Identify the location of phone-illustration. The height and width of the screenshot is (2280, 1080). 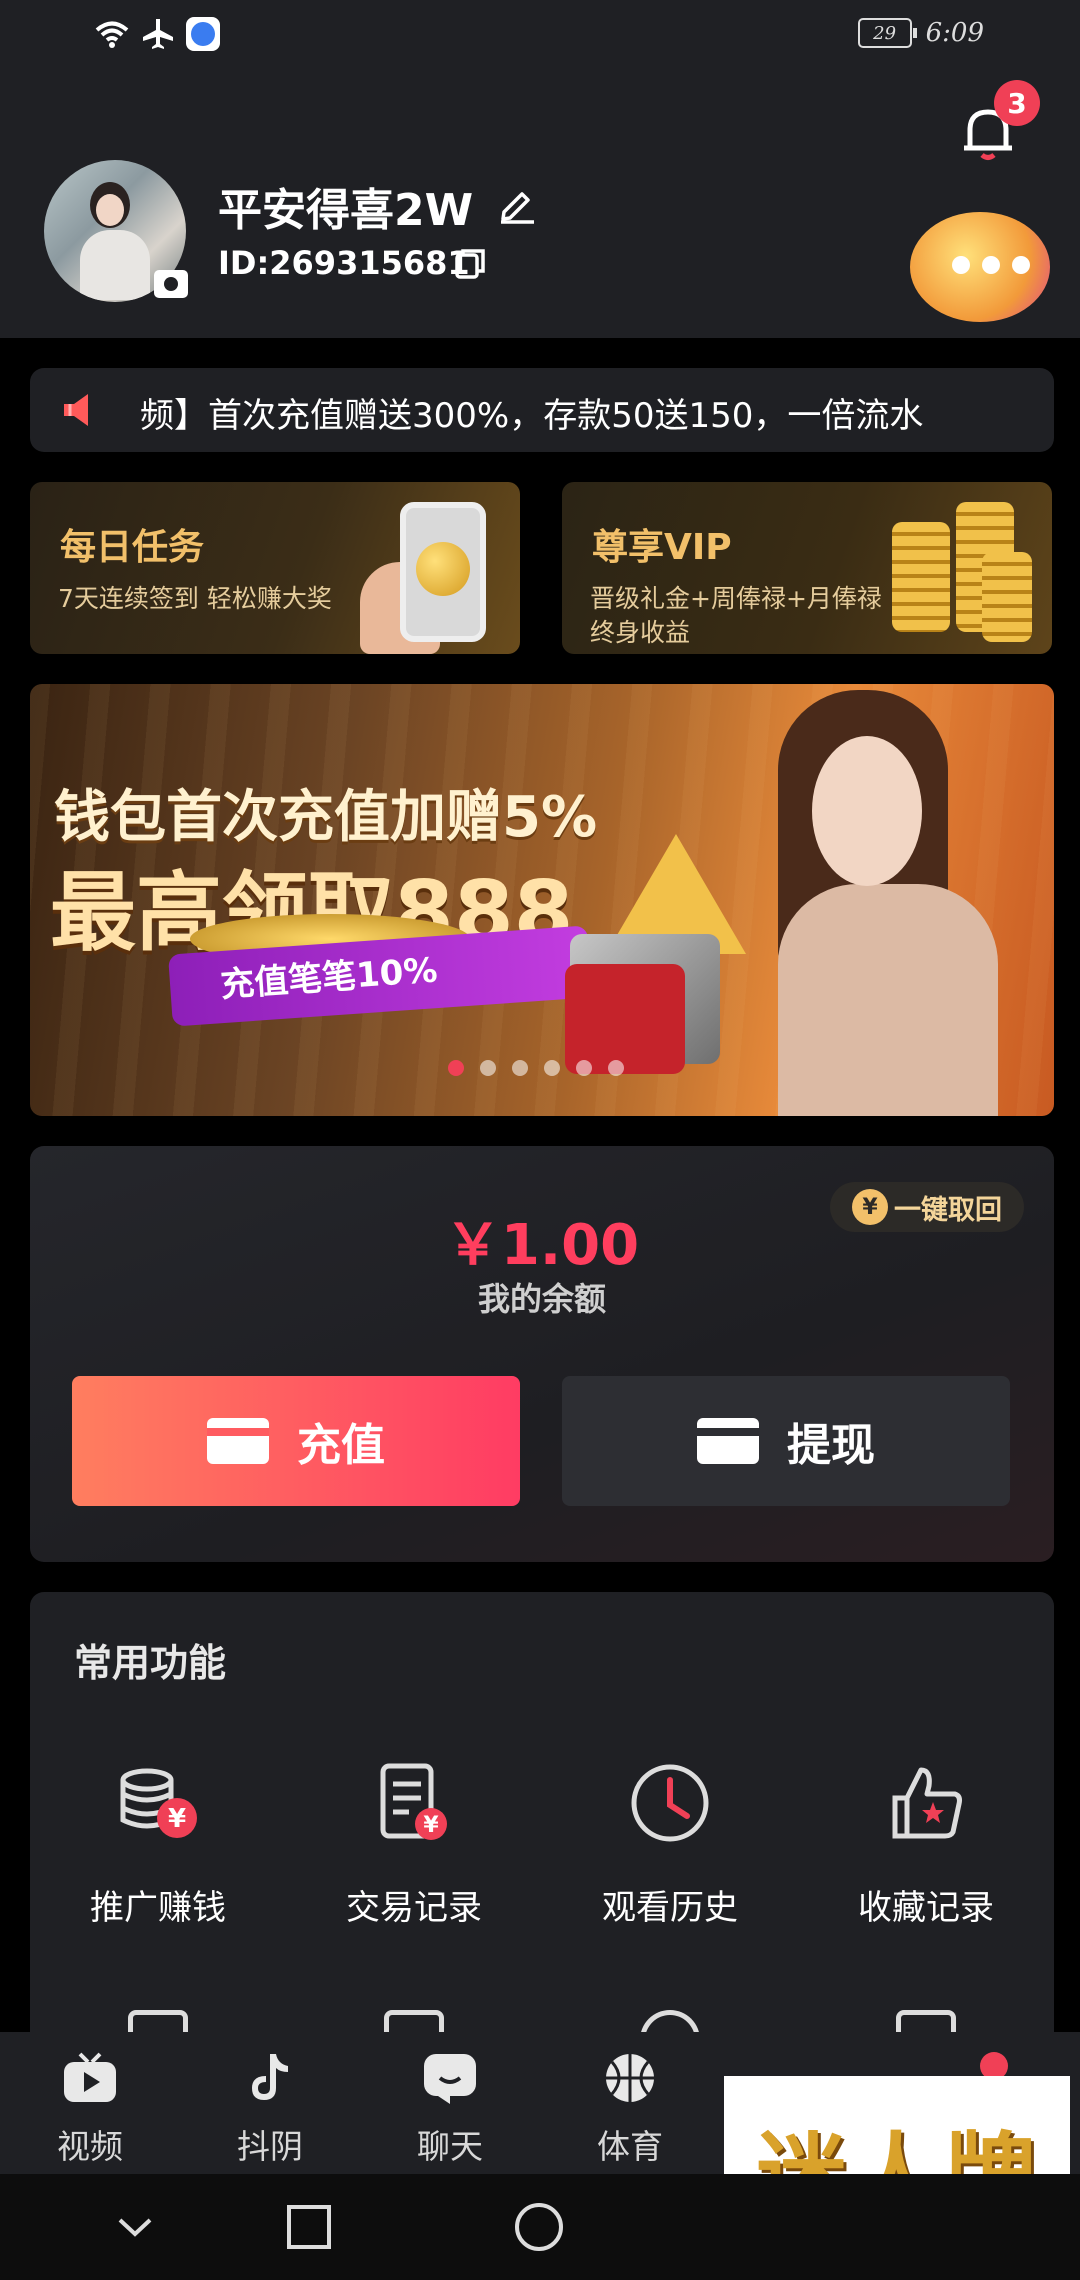
(443, 572).